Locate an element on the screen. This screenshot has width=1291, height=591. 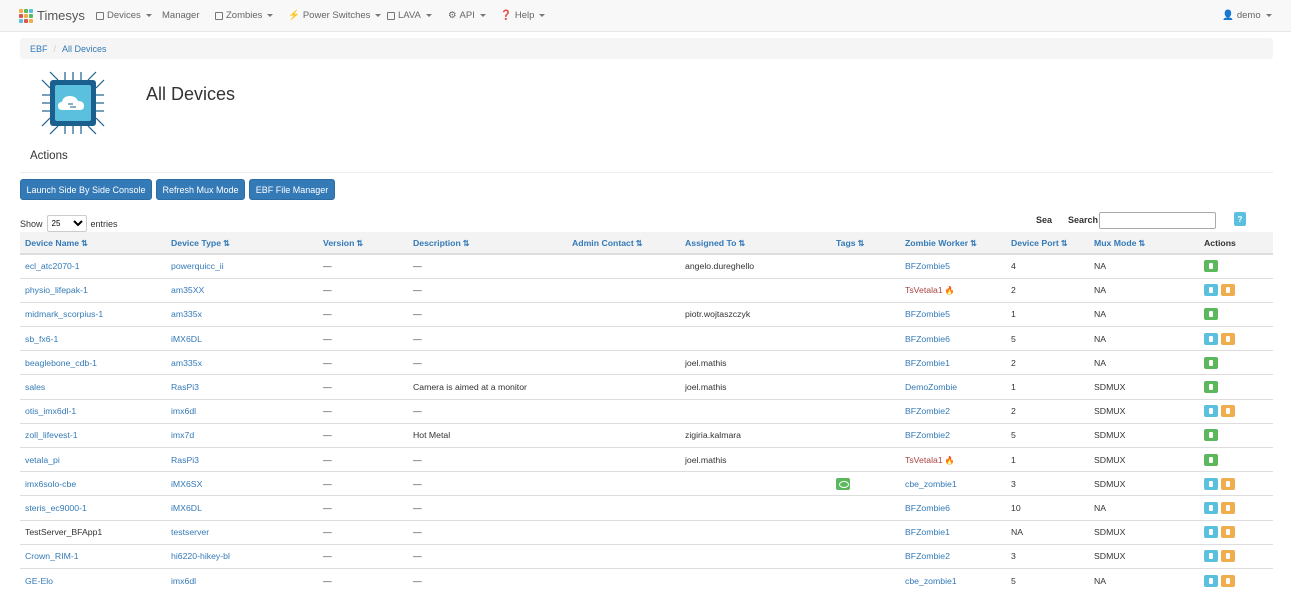
nav-lava-label: LAVA is located at coordinates (409, 15).